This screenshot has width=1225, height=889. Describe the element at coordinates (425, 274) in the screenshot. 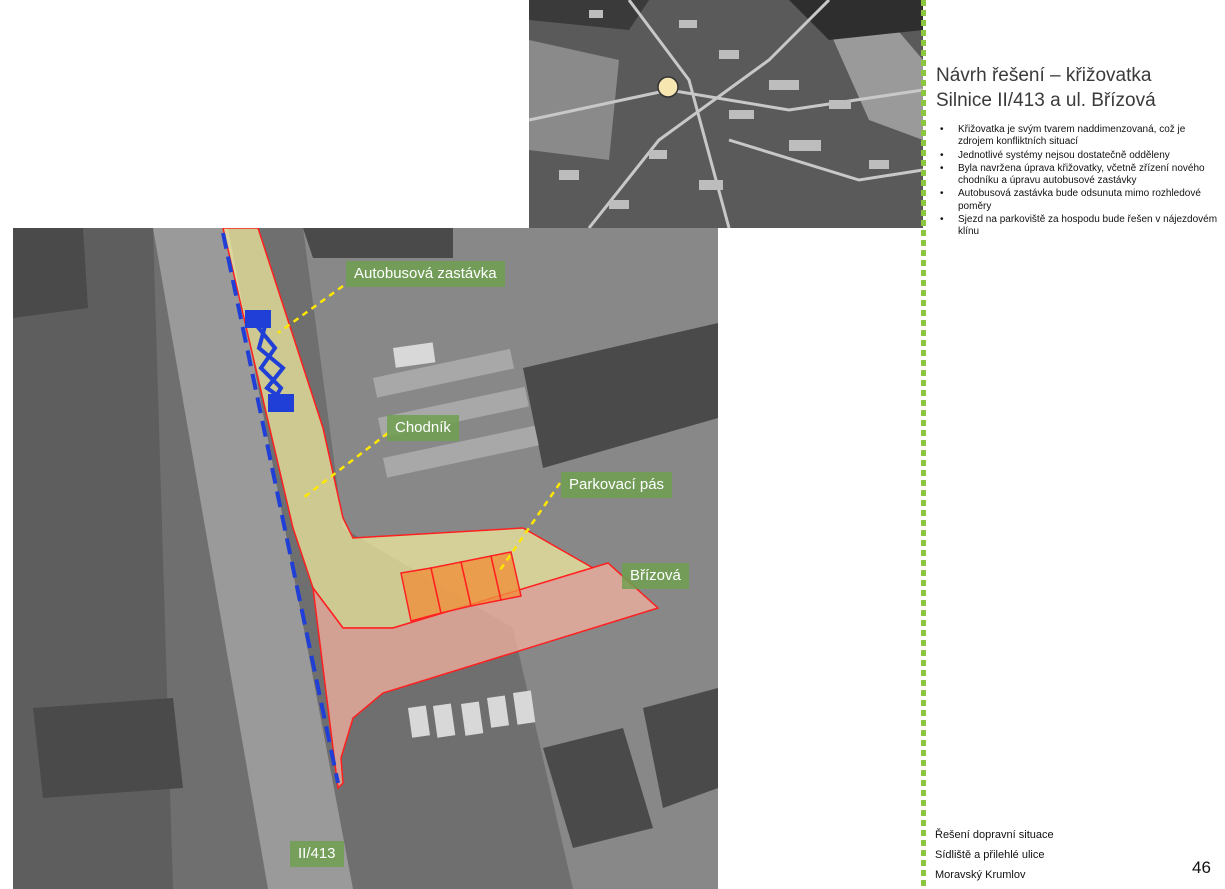

I see `label-bus-stop: Autobusová zastávka` at that location.